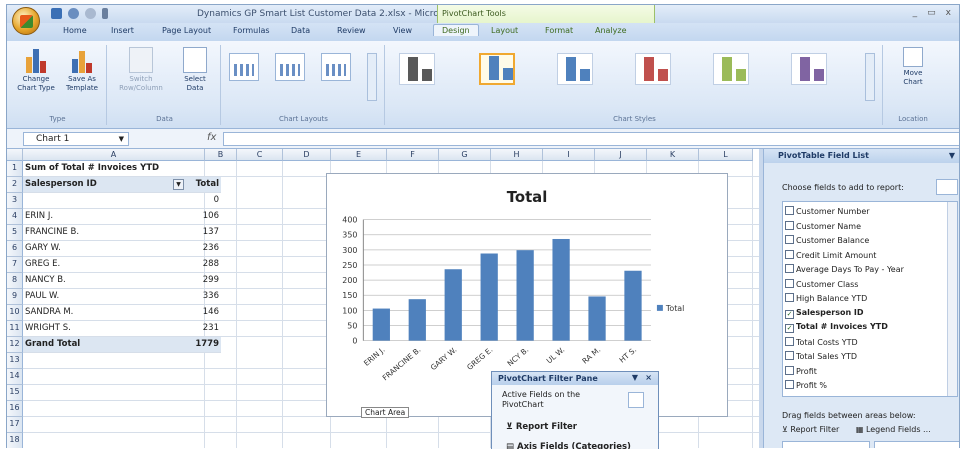  I want to click on select-data-button: Select Data, so click(195, 70).